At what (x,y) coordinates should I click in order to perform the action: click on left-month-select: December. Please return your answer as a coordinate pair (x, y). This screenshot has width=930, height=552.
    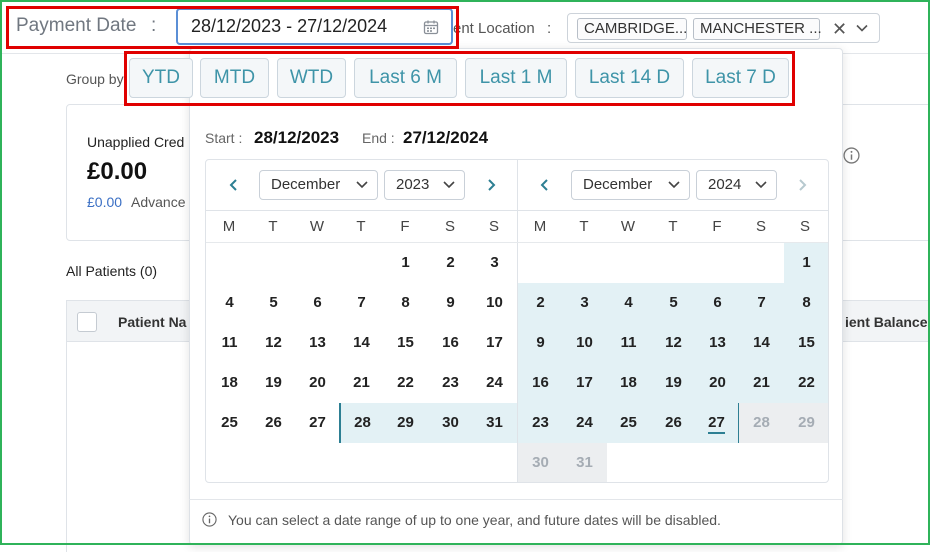
    Looking at the image, I should click on (318, 185).